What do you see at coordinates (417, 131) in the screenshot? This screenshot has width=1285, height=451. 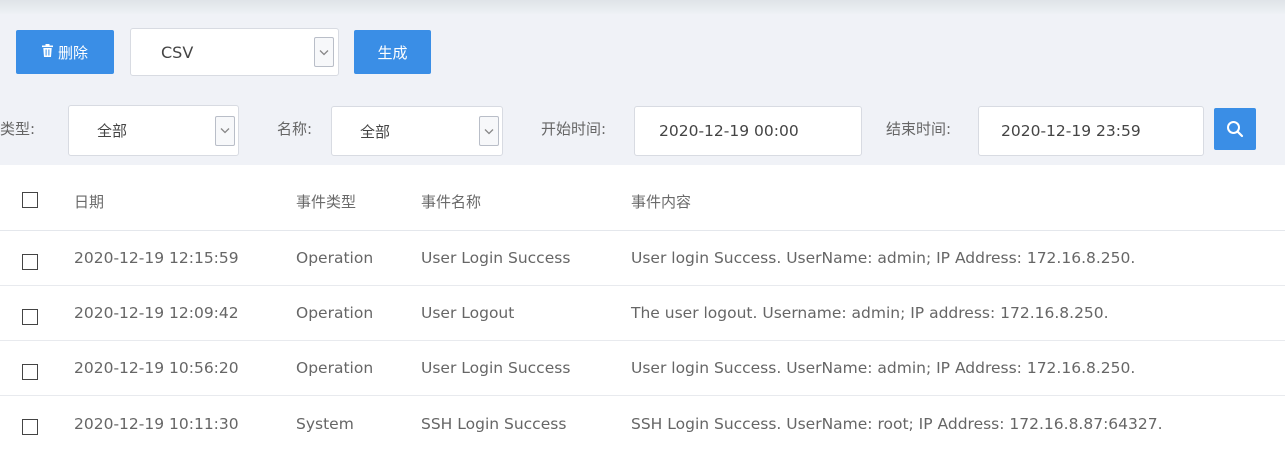 I see `name-filter-select: 全部` at bounding box center [417, 131].